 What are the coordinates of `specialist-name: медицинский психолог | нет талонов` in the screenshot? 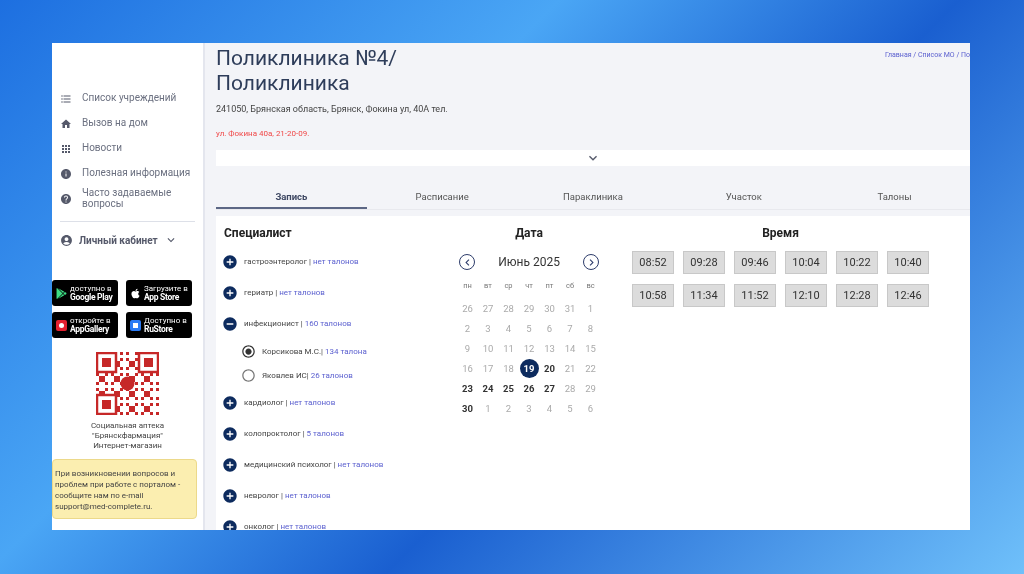 It's located at (314, 464).